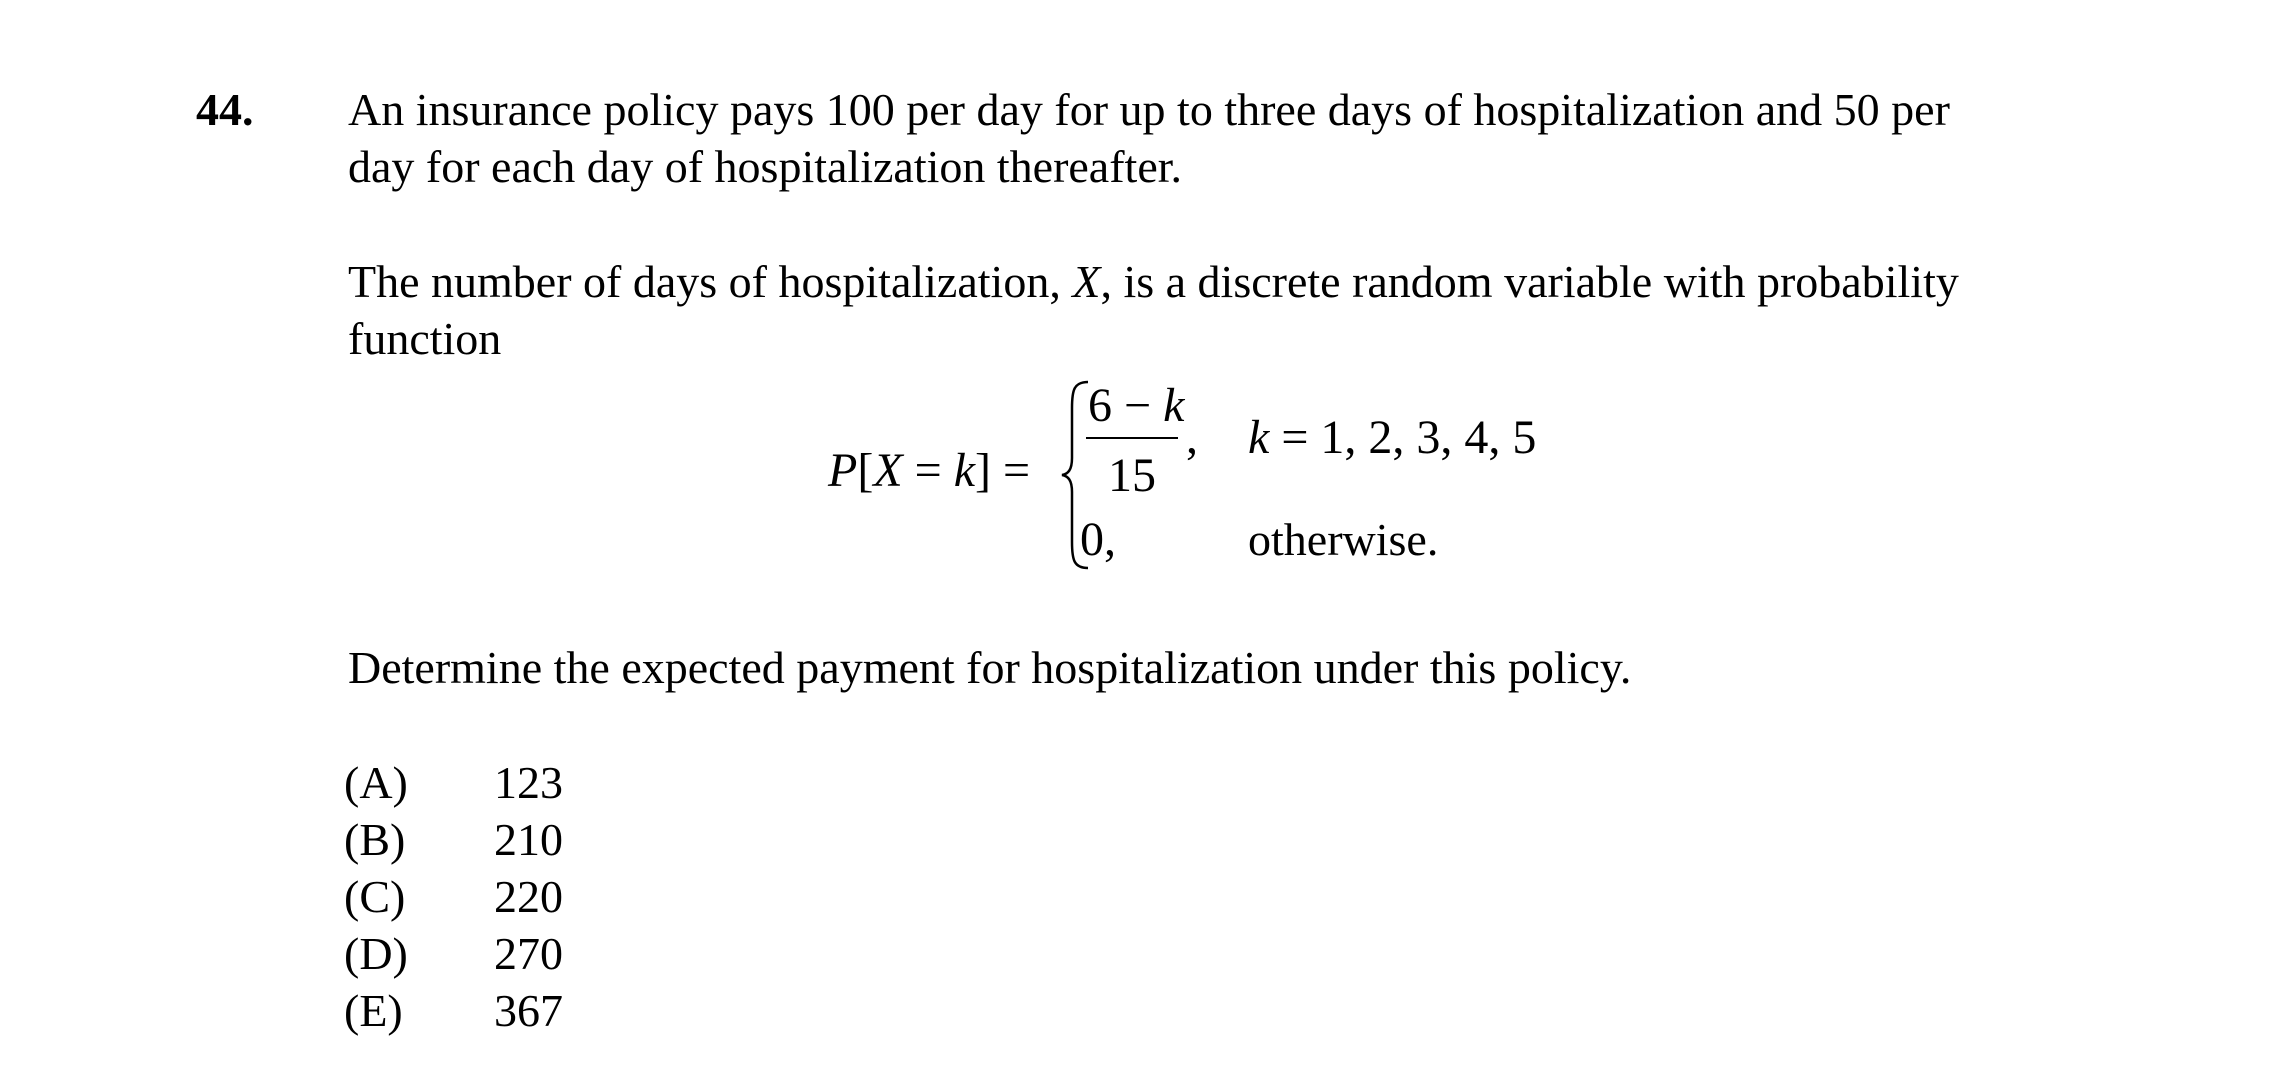  Describe the element at coordinates (1132, 438) in the screenshot. I see `fraction-bar` at that location.